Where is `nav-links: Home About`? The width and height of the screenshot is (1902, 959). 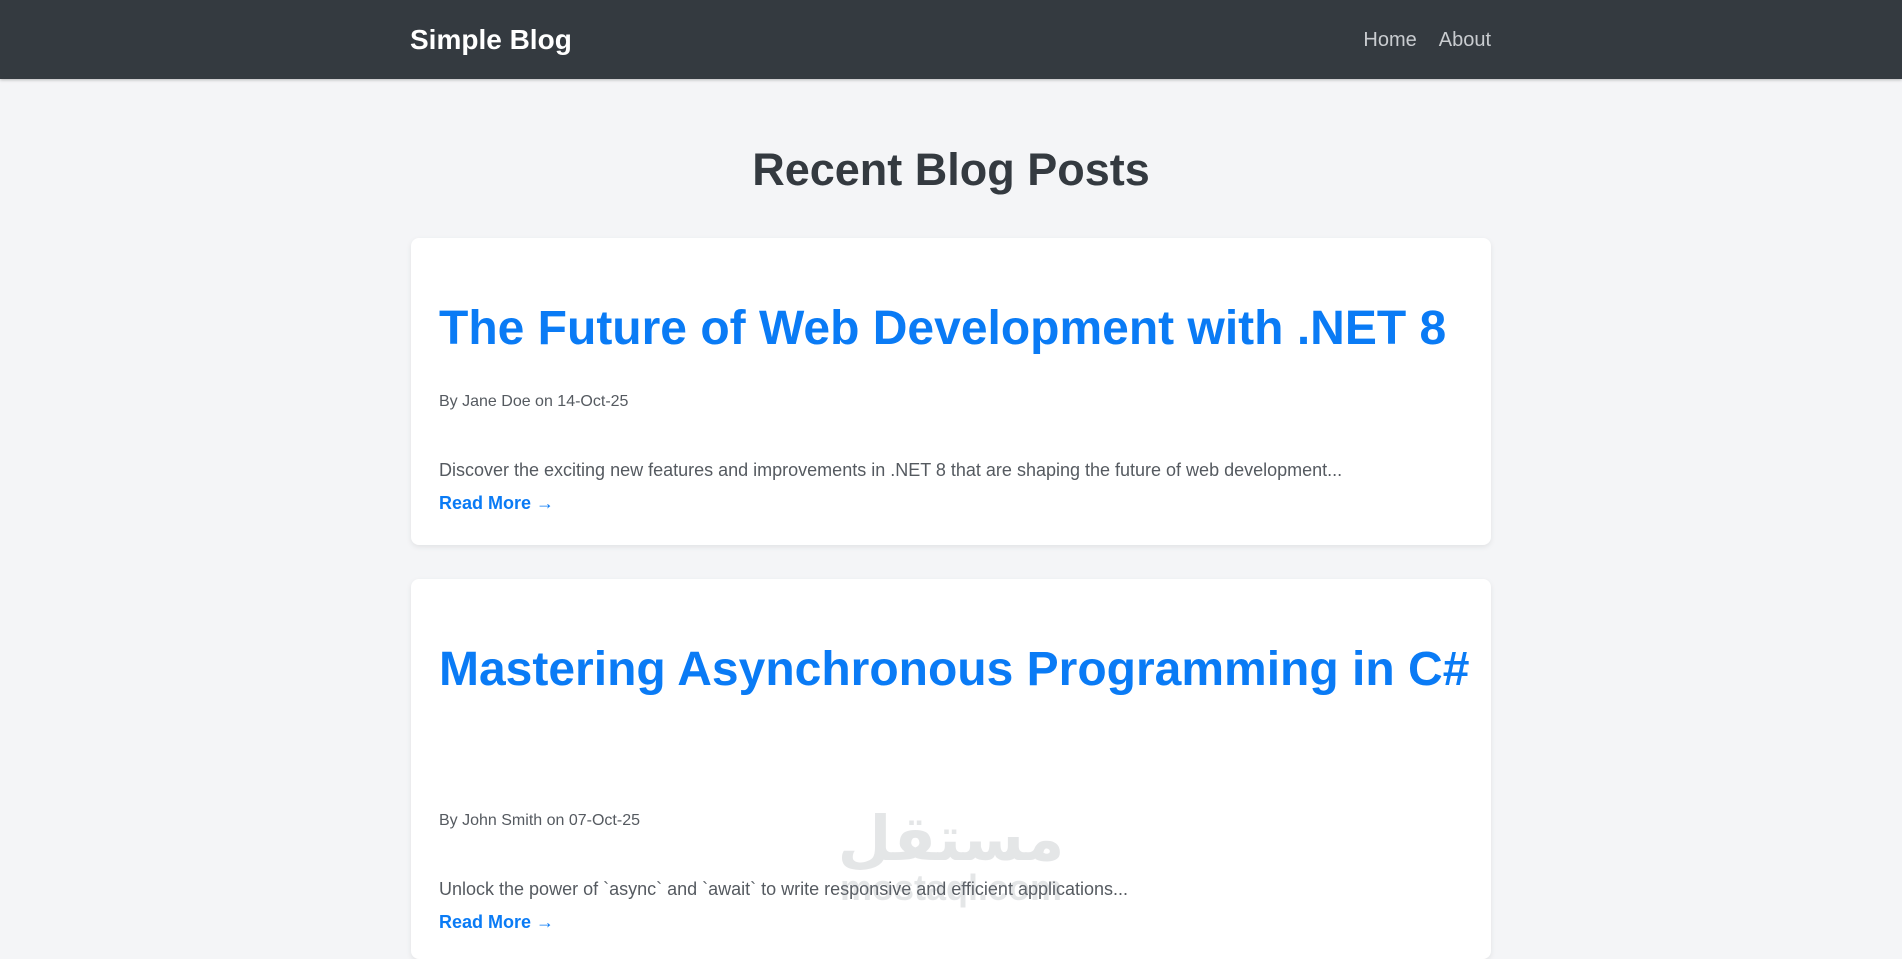 nav-links: Home About is located at coordinates (1427, 40).